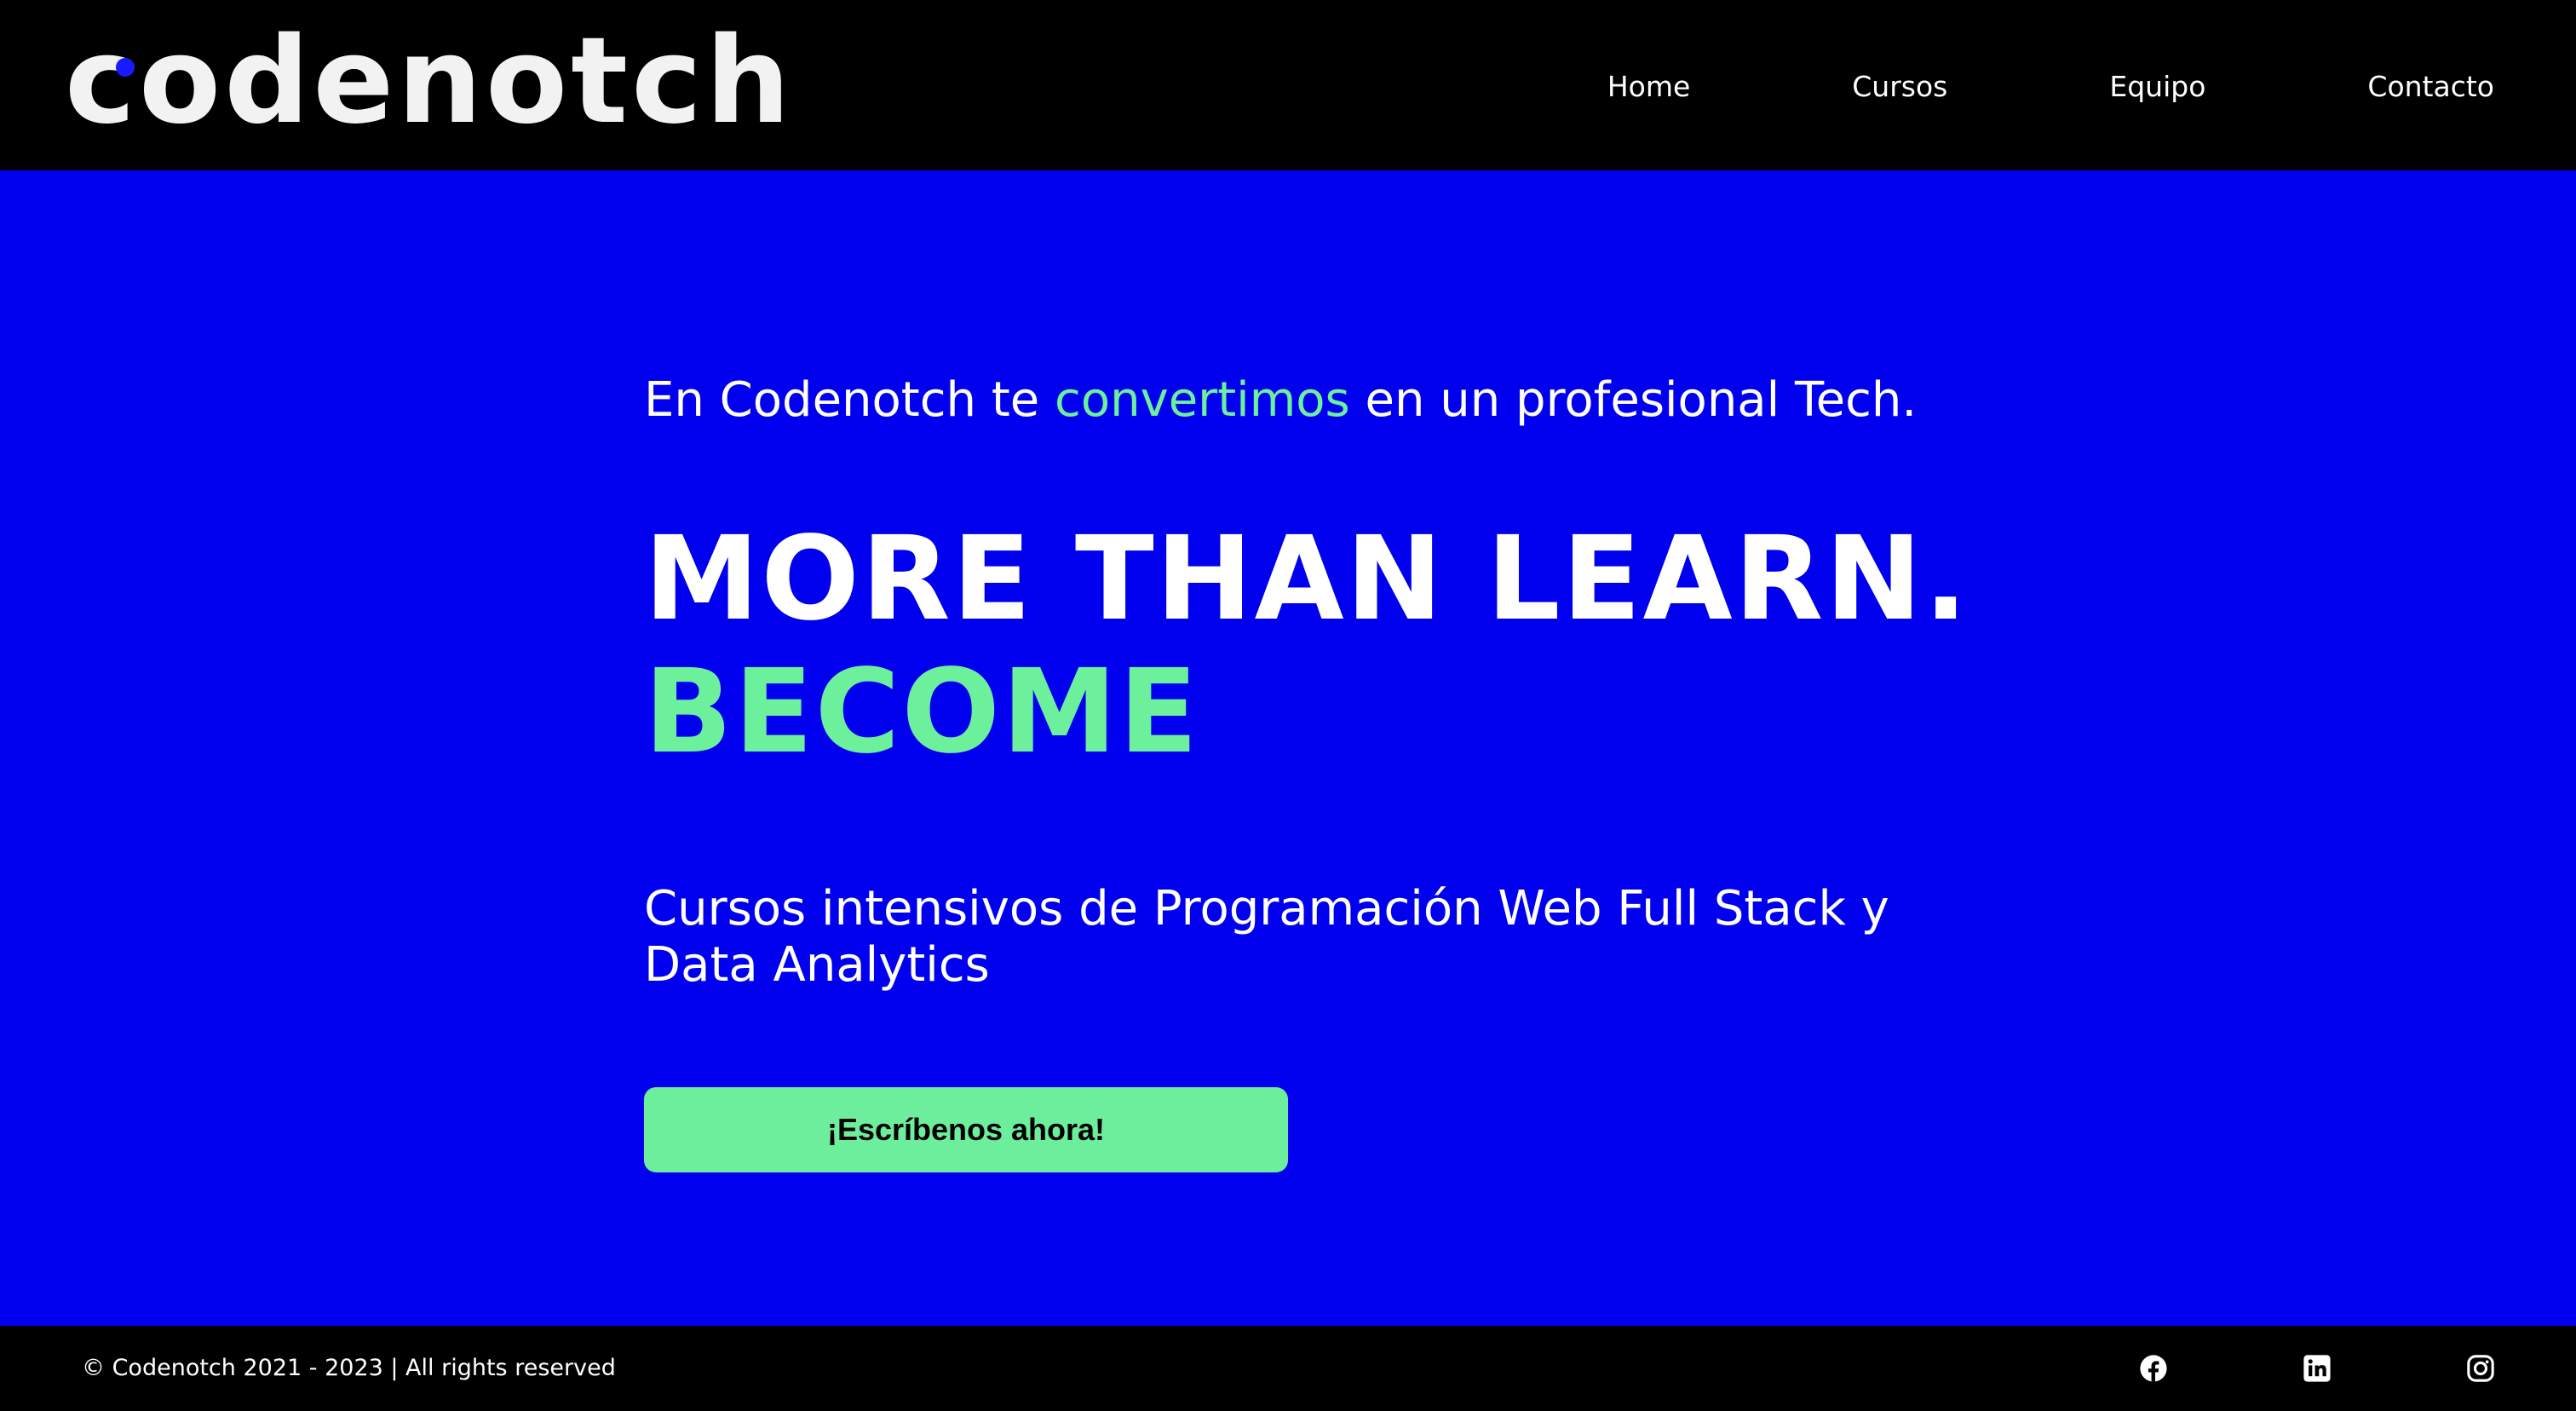 The image size is (2576, 1411). What do you see at coordinates (966, 1129) in the screenshot?
I see `contact-cta-button: ¡Escríbenos ahora!` at bounding box center [966, 1129].